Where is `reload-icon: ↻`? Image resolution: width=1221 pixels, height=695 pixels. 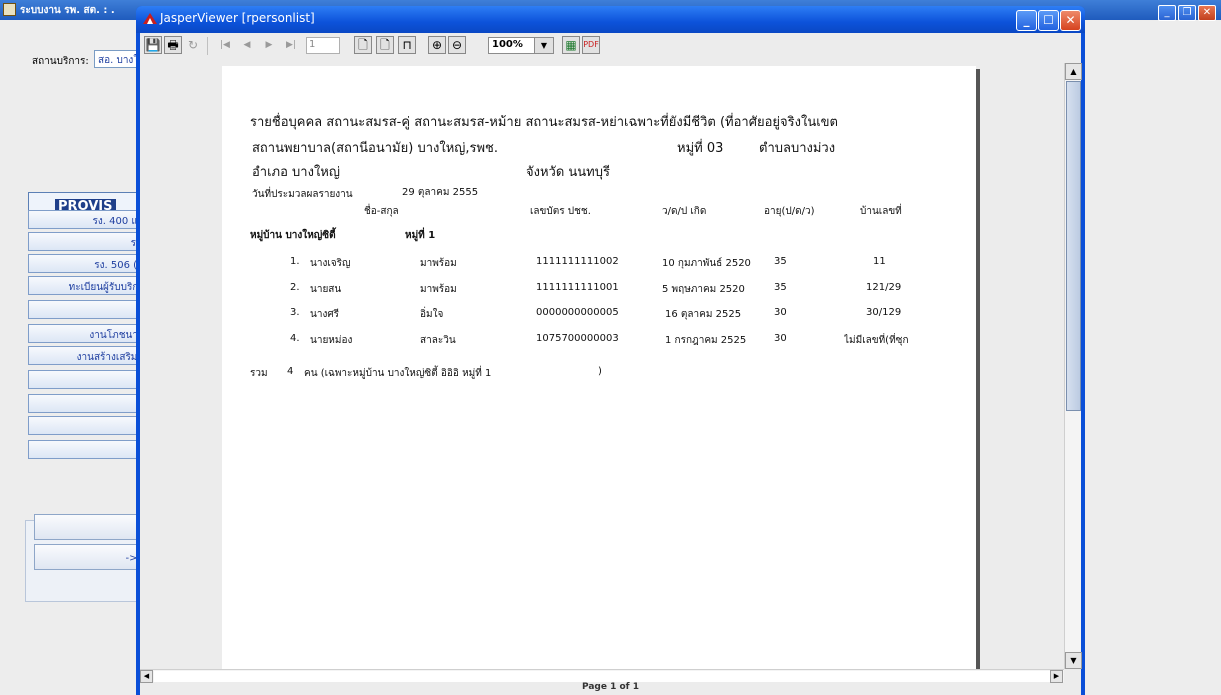 reload-icon: ↻ is located at coordinates (193, 45).